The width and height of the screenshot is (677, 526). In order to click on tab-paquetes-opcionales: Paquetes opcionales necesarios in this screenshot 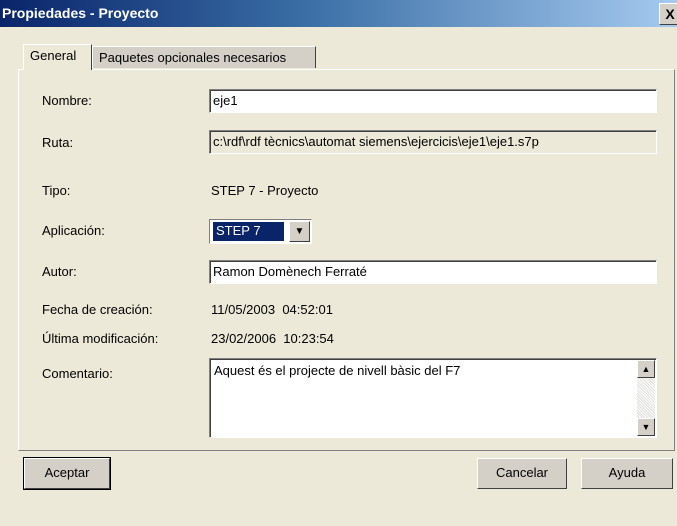, I will do `click(204, 57)`.